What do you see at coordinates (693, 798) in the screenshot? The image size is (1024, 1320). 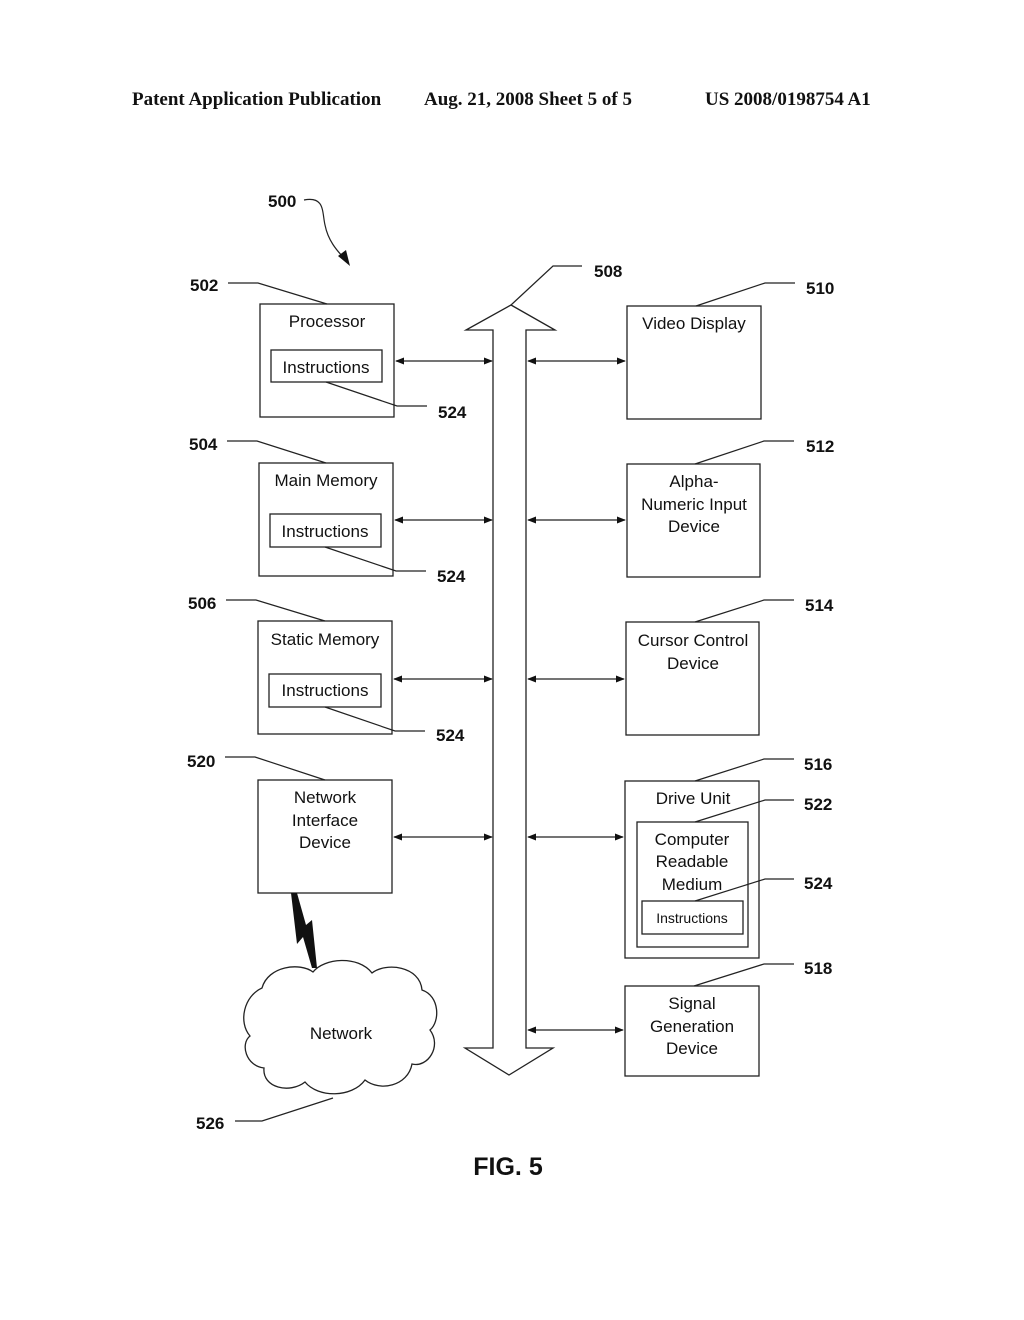 I see `drive-unit-label: Drive Unit` at bounding box center [693, 798].